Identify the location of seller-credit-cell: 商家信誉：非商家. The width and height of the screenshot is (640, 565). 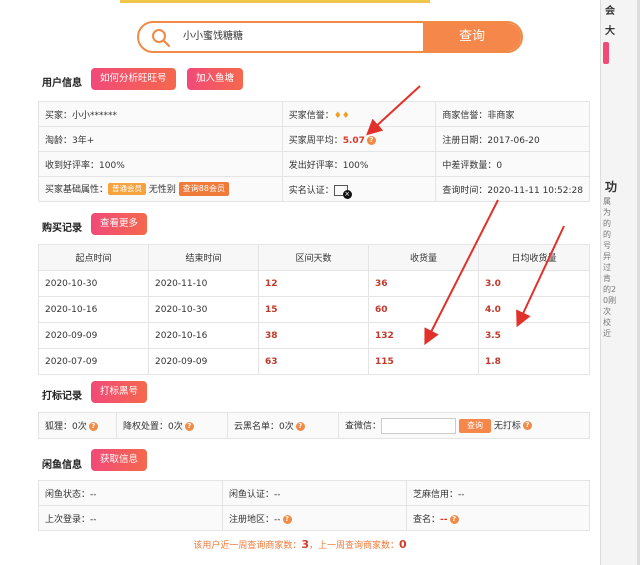
(512, 114).